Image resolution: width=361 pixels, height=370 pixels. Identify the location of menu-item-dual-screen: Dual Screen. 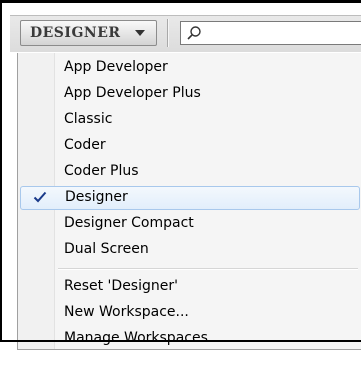
(189, 250).